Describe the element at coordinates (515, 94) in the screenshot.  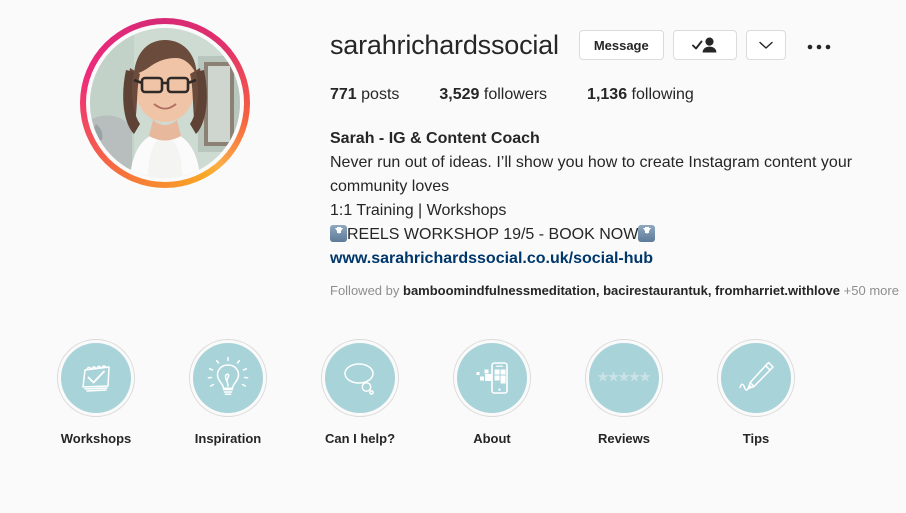
I see `followers-label: followers` at that location.